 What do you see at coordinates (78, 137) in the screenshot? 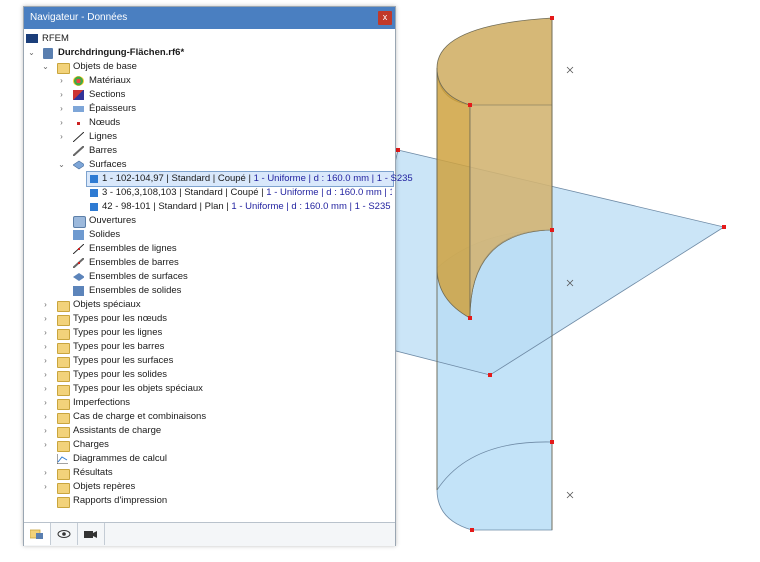
I see `line-icon` at bounding box center [78, 137].